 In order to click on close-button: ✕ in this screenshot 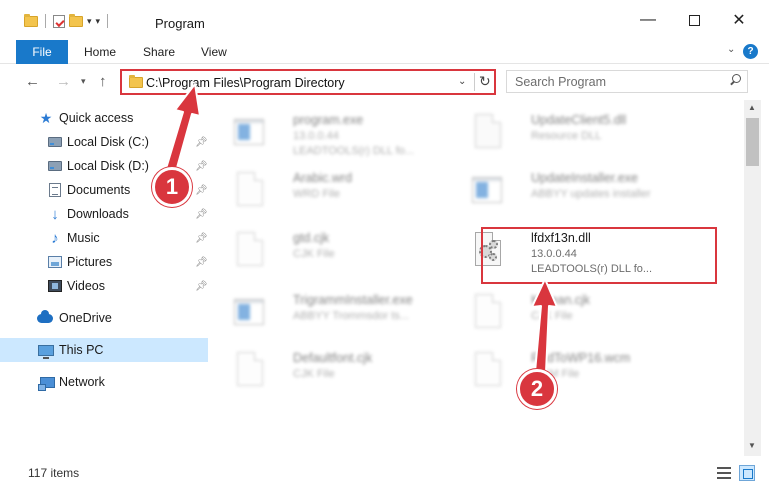, I will do `click(739, 20)`.